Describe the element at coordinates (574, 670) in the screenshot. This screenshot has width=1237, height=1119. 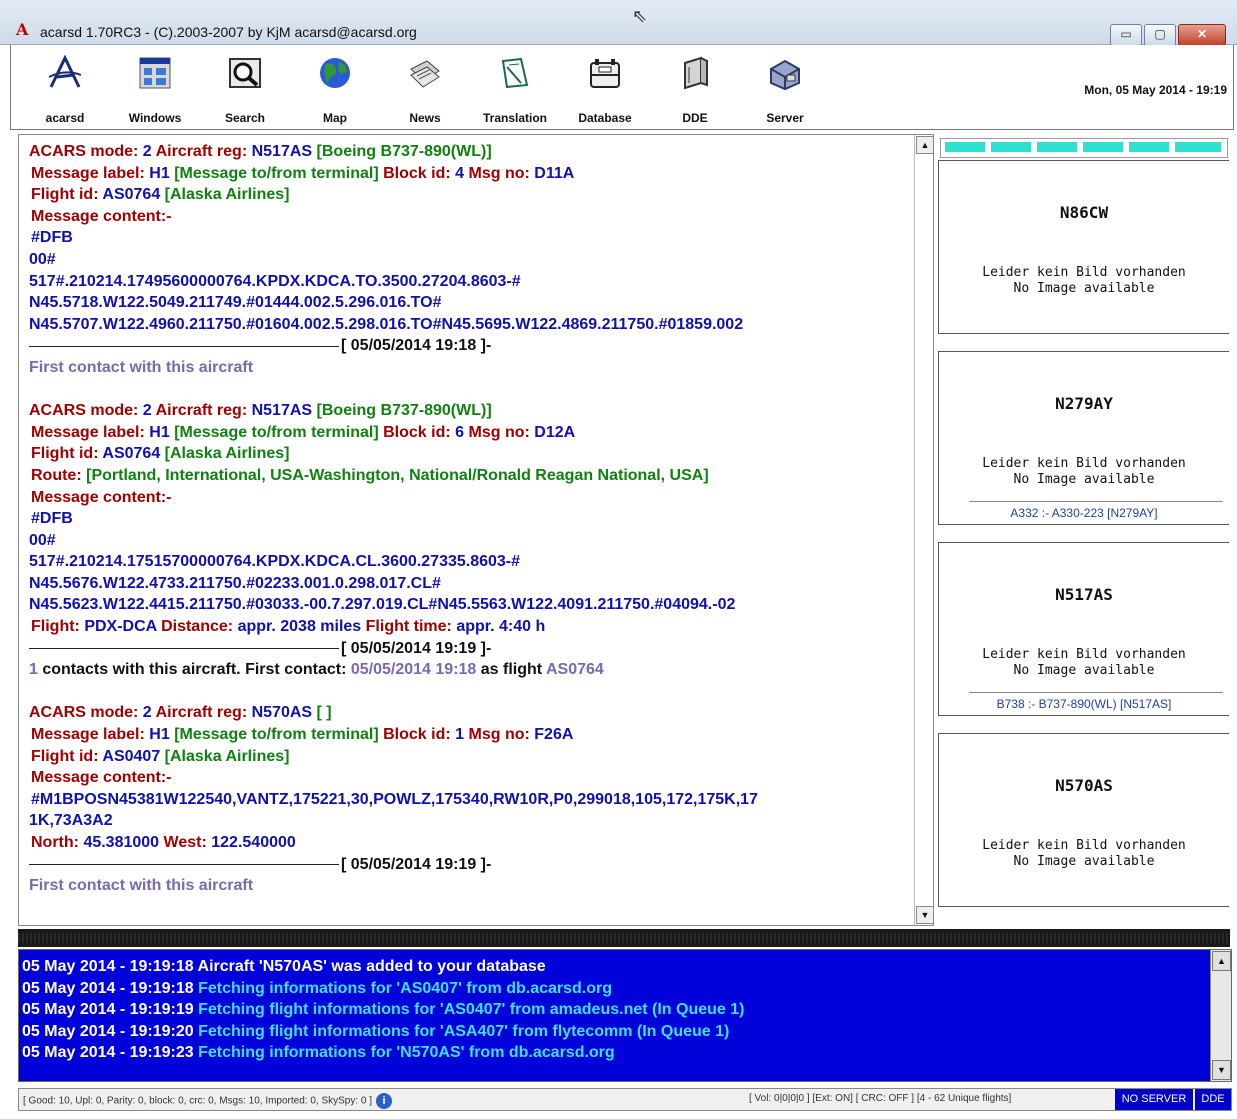
I see `first-contact-flight: AS0764` at that location.